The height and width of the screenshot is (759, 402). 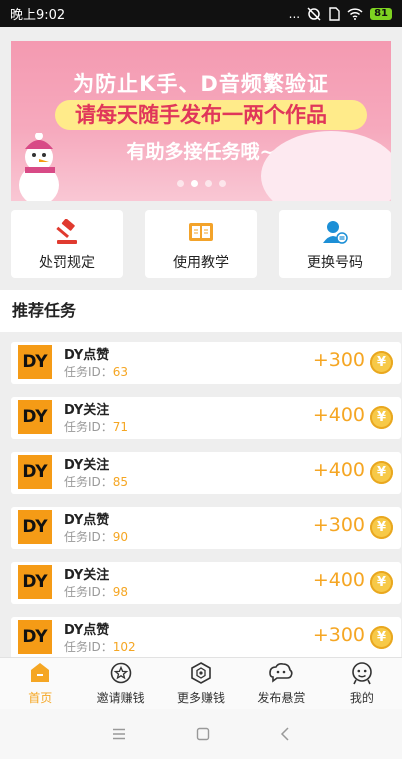 What do you see at coordinates (201, 13) in the screenshot?
I see `status-bar: 晚上9:02 ... 81` at bounding box center [201, 13].